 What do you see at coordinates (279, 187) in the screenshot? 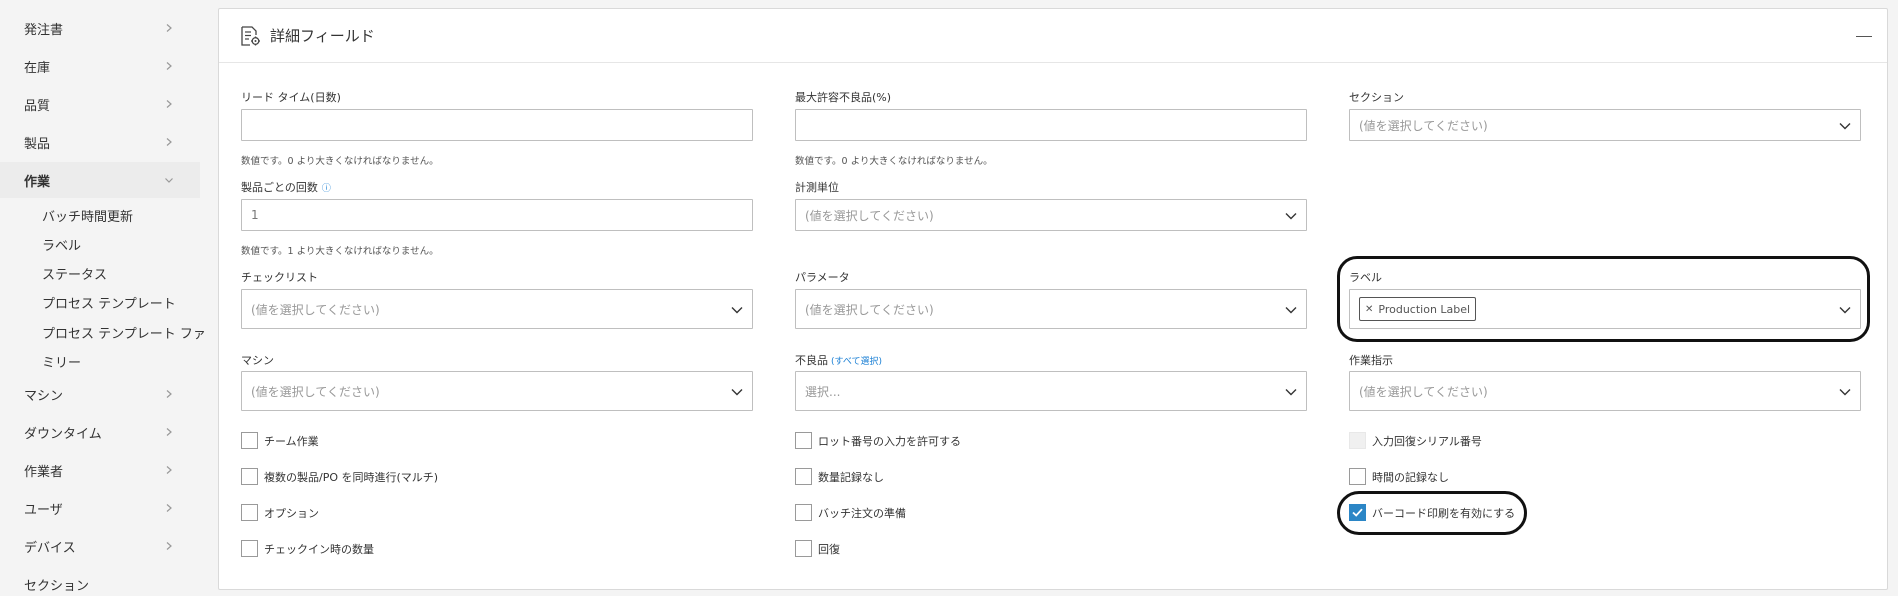
I see `per-product-label-text: 製品ごとの回数` at bounding box center [279, 187].